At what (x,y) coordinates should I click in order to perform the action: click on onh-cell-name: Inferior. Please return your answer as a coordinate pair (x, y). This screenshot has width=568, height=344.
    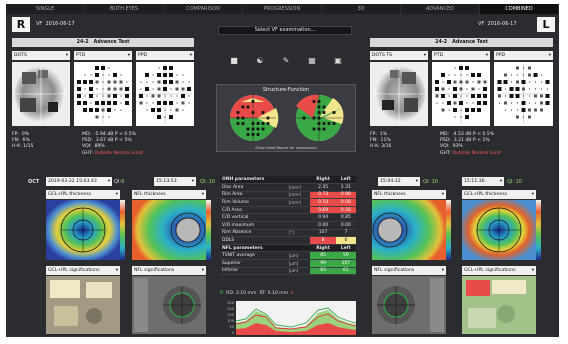
    Looking at the image, I should click on (253, 271).